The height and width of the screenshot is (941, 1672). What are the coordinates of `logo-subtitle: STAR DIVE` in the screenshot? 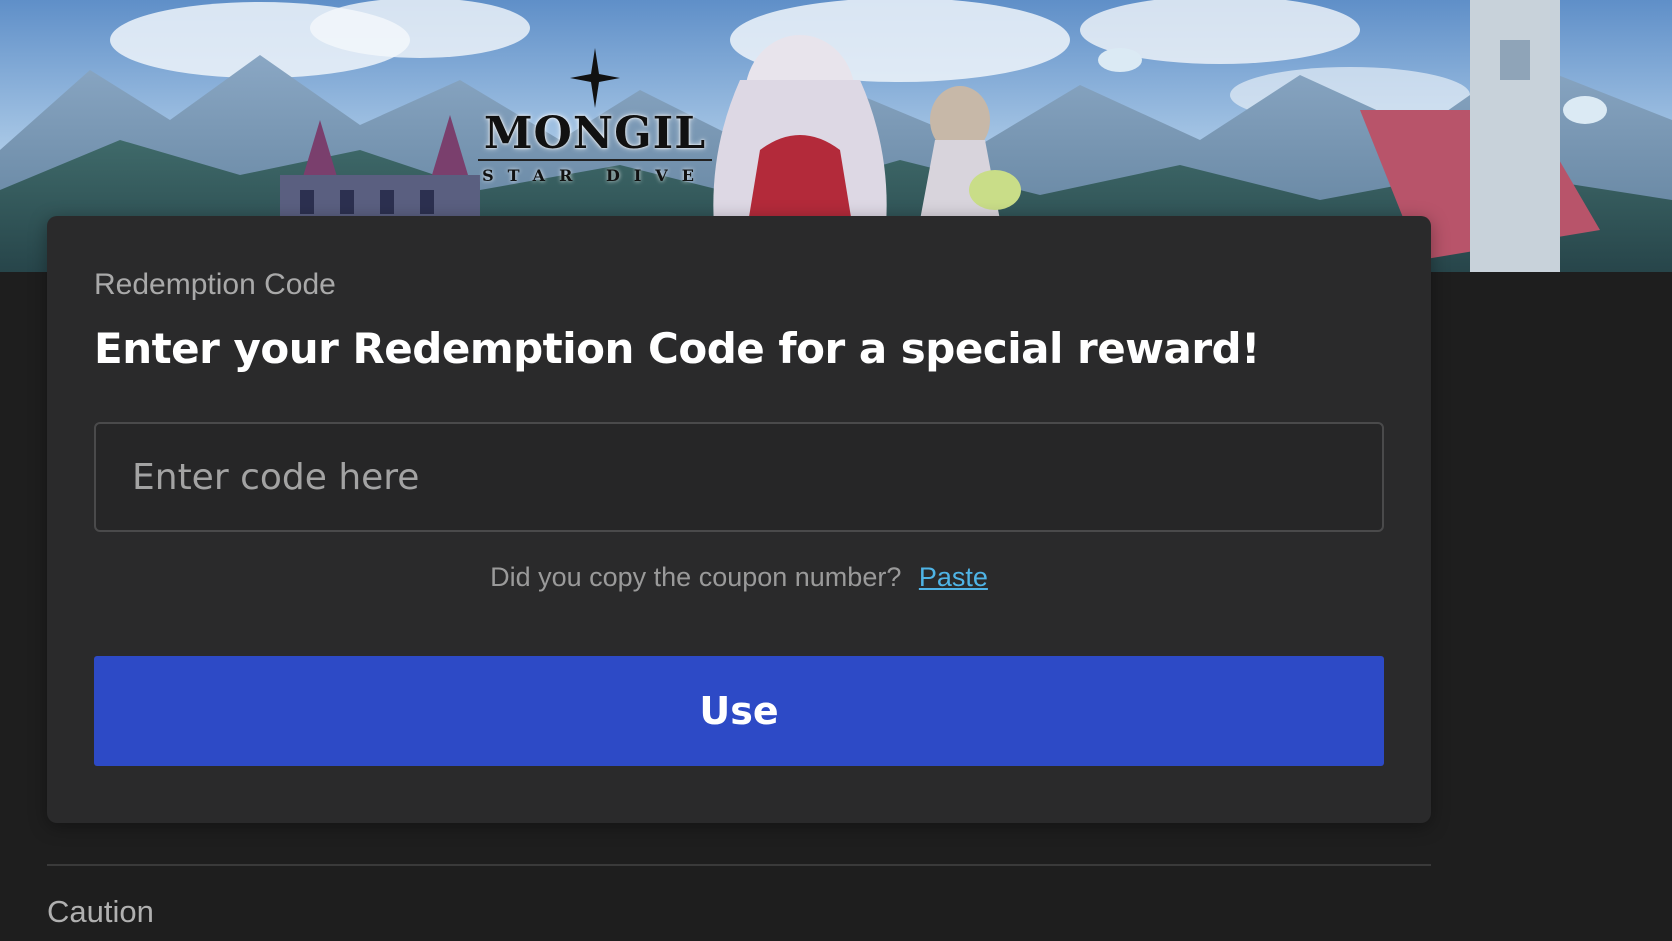 It's located at (595, 175).